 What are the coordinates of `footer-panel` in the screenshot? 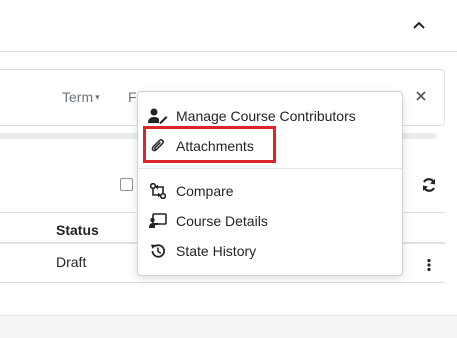 It's located at (228, 326).